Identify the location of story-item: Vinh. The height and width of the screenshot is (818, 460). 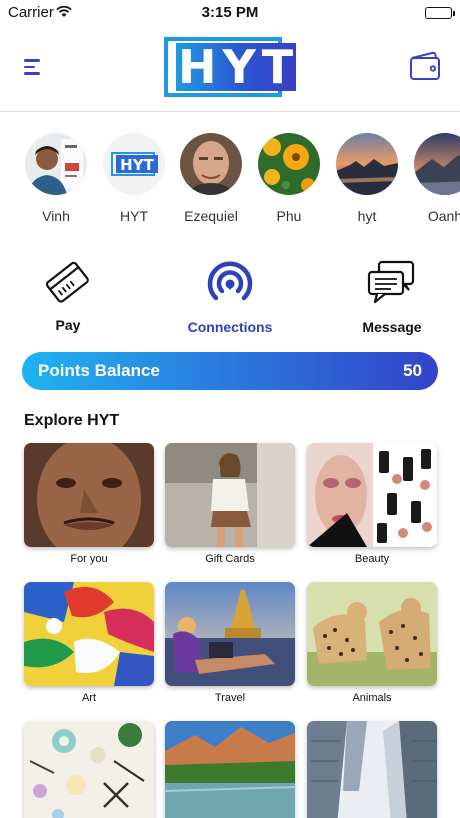
(56, 178).